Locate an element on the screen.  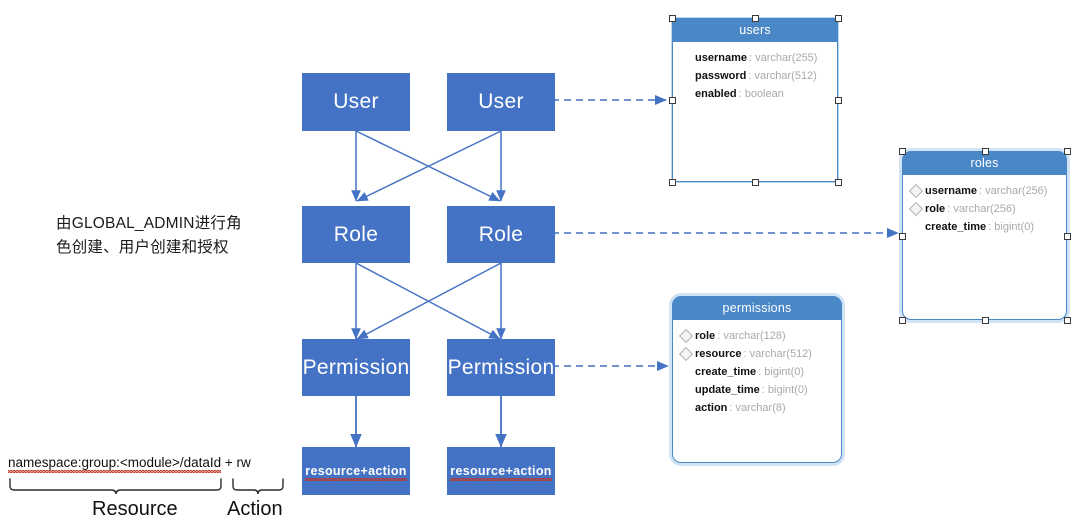
resource-brace is located at coordinates (115, 486).